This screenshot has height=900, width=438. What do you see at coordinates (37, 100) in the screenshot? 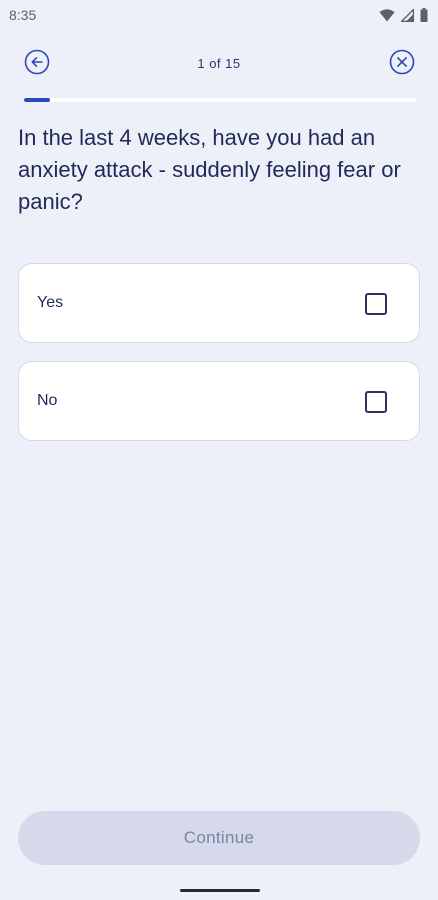
I see `progress-fill` at bounding box center [37, 100].